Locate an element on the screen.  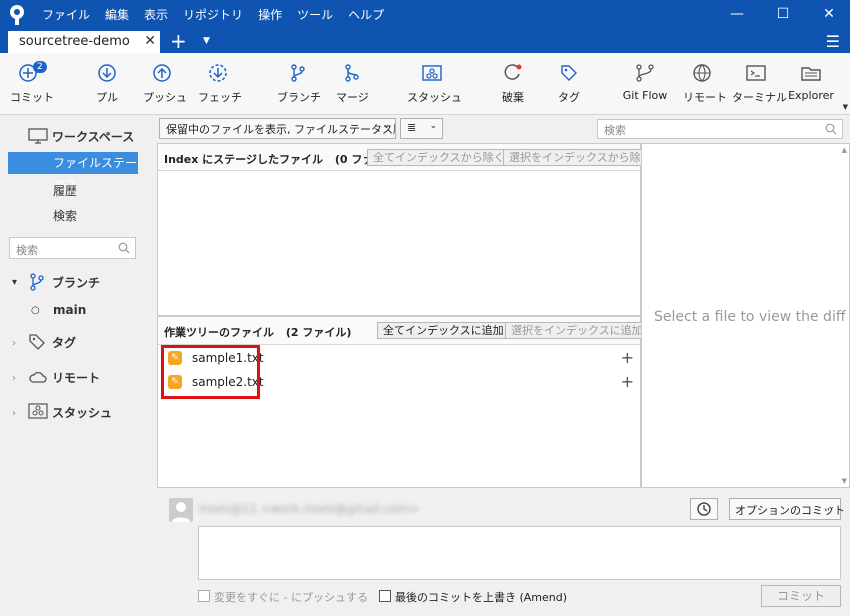
branches-expanded-chevron-icon: ▾ is located at coordinates (14, 282).